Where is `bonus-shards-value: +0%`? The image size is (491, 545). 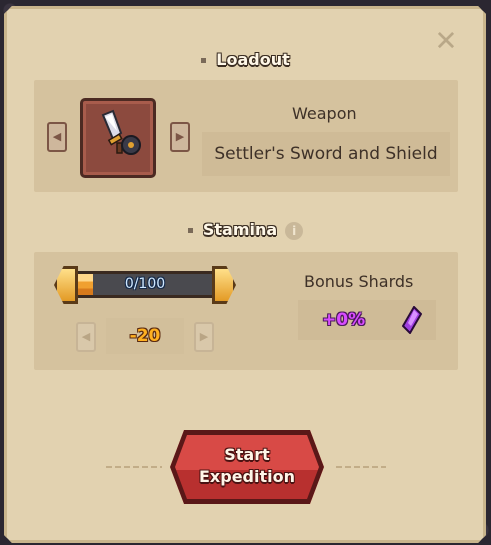 bonus-shards-value: +0% is located at coordinates (344, 320).